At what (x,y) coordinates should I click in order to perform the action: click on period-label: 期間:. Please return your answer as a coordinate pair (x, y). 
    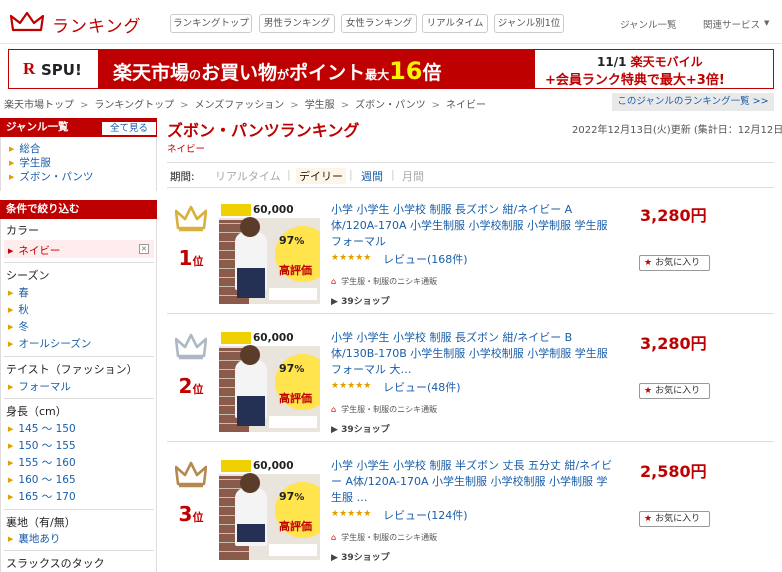
    Looking at the image, I should click on (182, 177).